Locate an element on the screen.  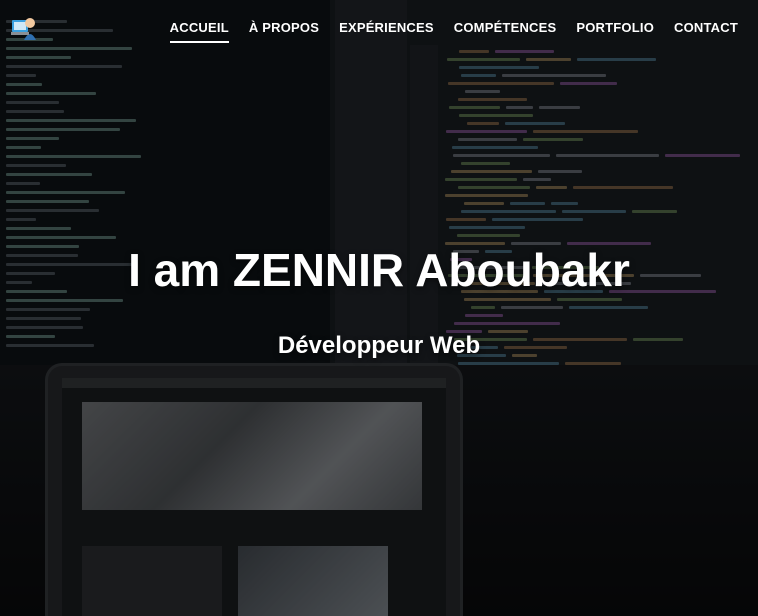
nav-item-accueil: ACCUEIL is located at coordinates (199, 31).